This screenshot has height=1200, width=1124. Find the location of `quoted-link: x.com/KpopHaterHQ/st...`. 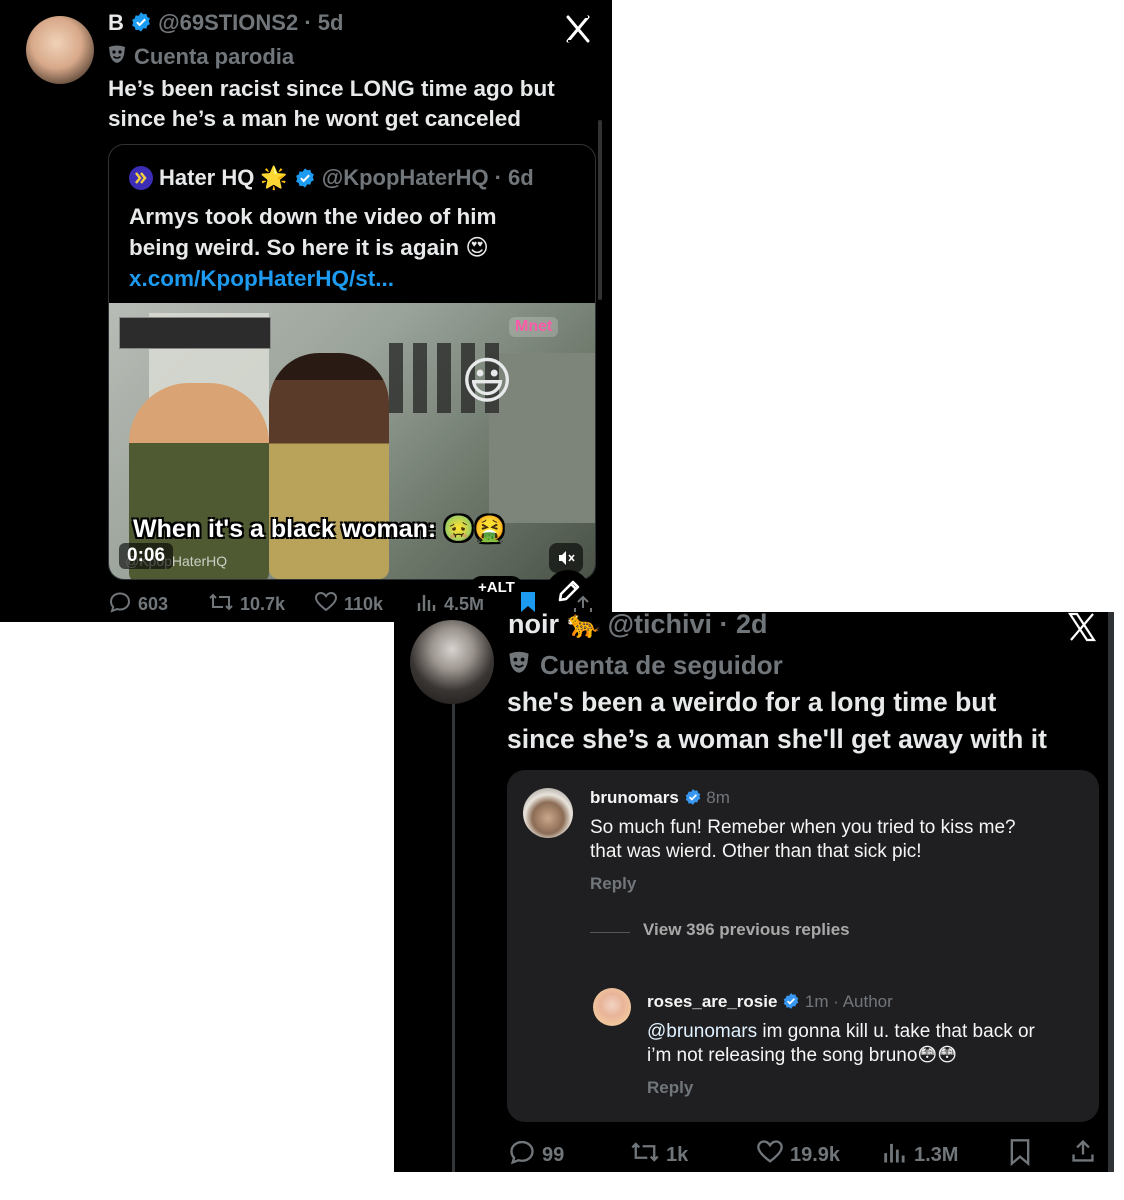

quoted-link: x.com/KpopHaterHQ/st... is located at coordinates (313, 278).